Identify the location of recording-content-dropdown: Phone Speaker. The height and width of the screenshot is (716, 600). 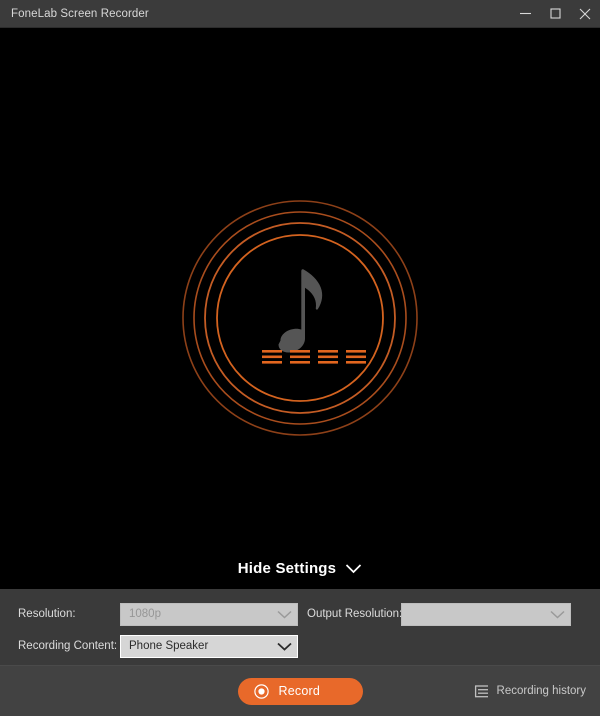
(209, 646).